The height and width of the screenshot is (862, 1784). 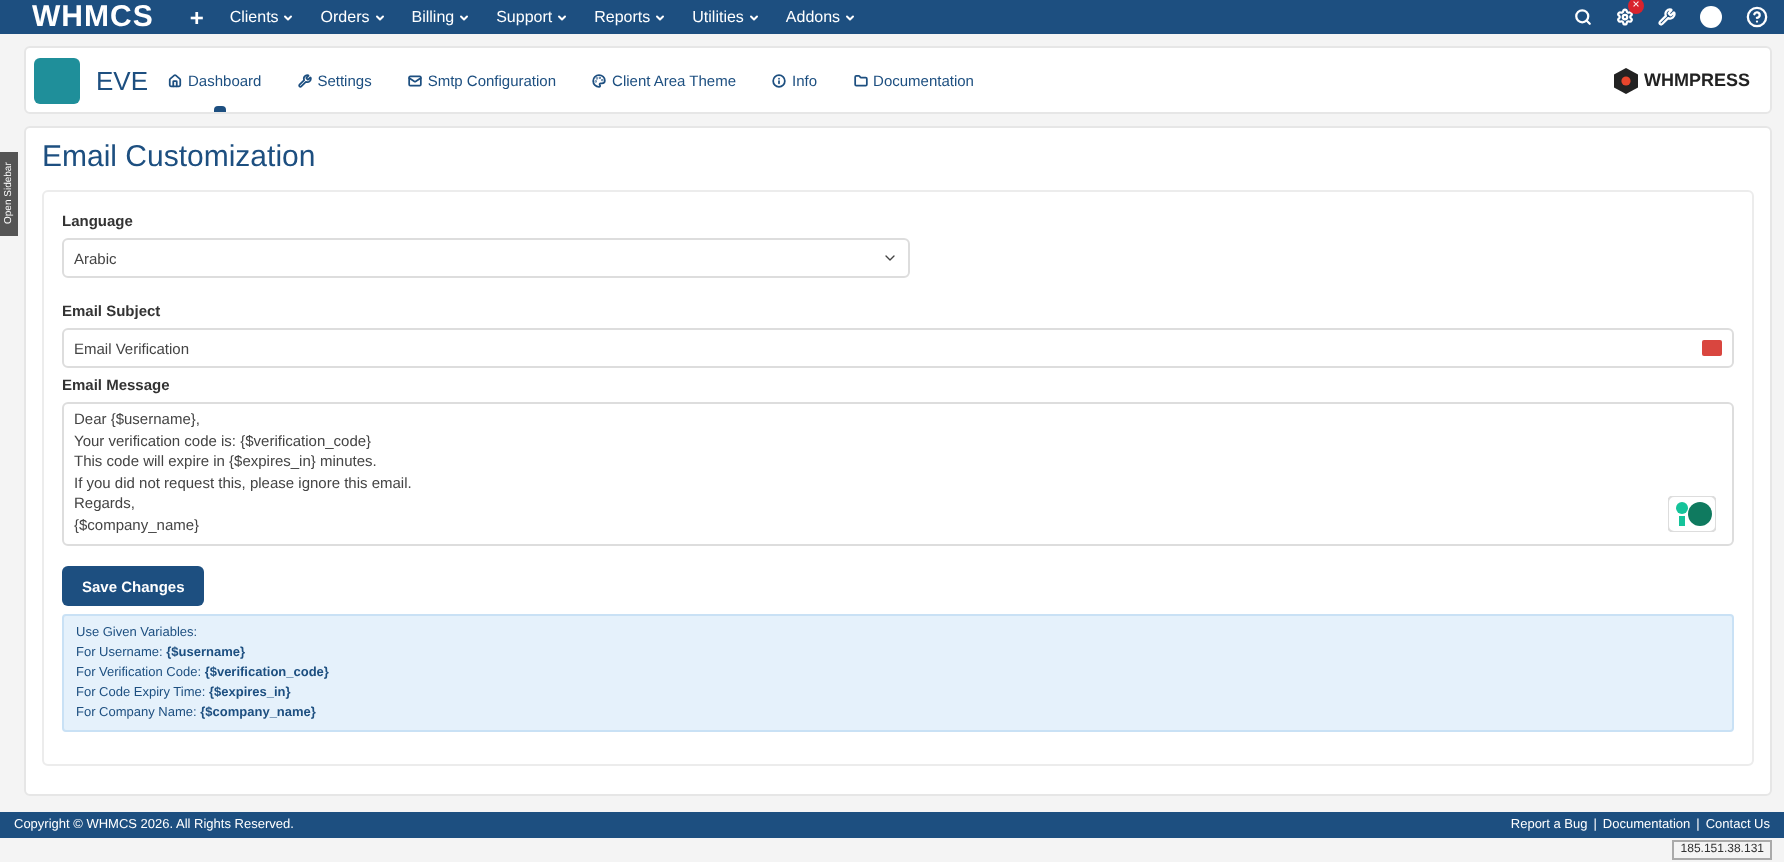 I want to click on nav-menu-item: Clients, so click(x=262, y=17).